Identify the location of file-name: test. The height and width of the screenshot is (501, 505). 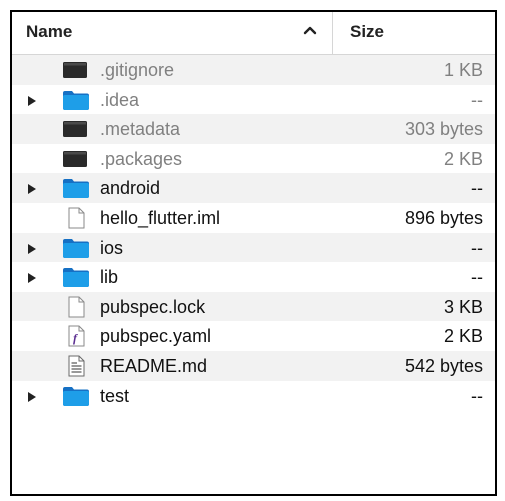
(115, 395).